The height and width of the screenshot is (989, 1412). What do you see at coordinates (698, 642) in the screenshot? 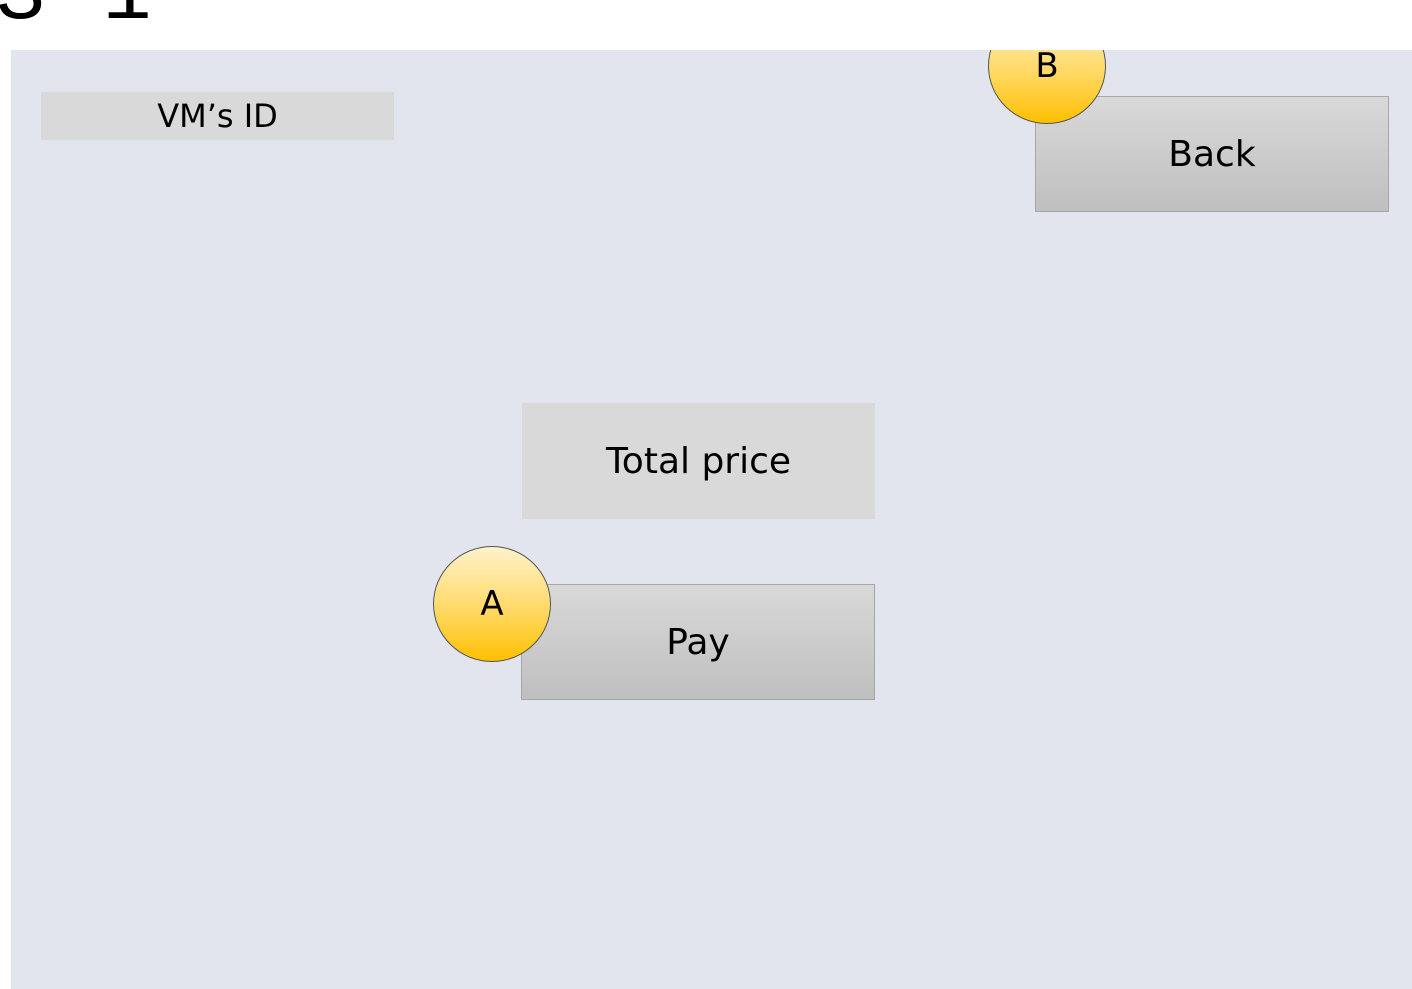
I see `pay-button: Pay` at bounding box center [698, 642].